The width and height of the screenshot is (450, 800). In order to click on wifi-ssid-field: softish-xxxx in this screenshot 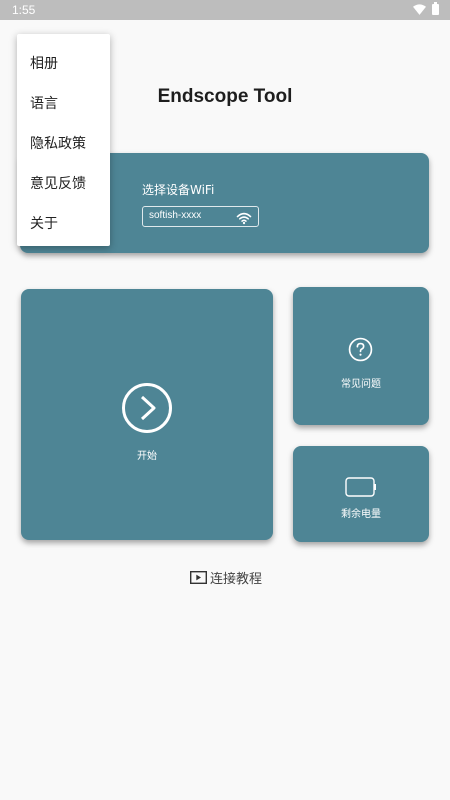, I will do `click(200, 216)`.